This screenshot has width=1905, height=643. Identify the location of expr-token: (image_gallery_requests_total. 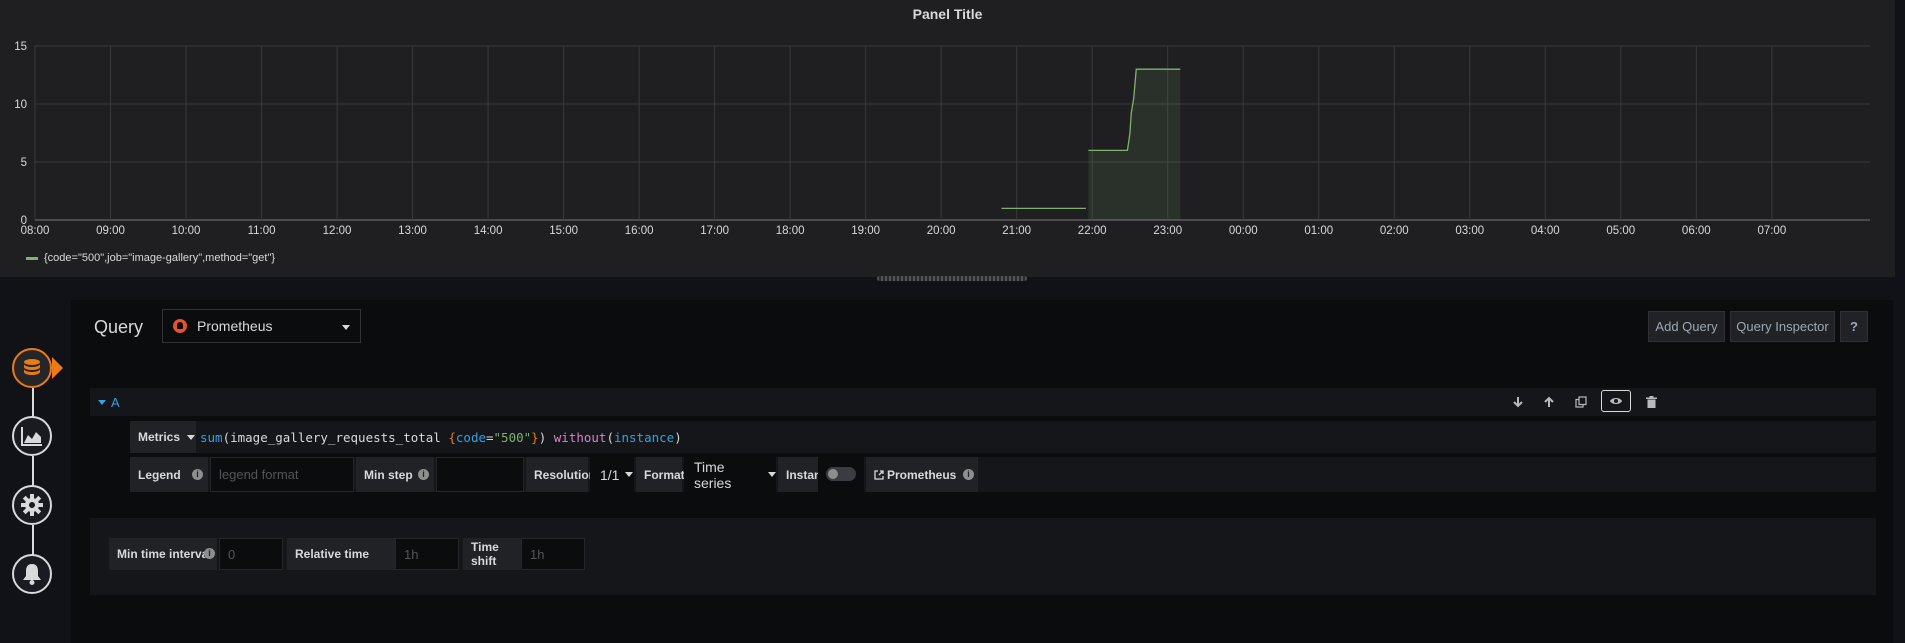
(335, 437).